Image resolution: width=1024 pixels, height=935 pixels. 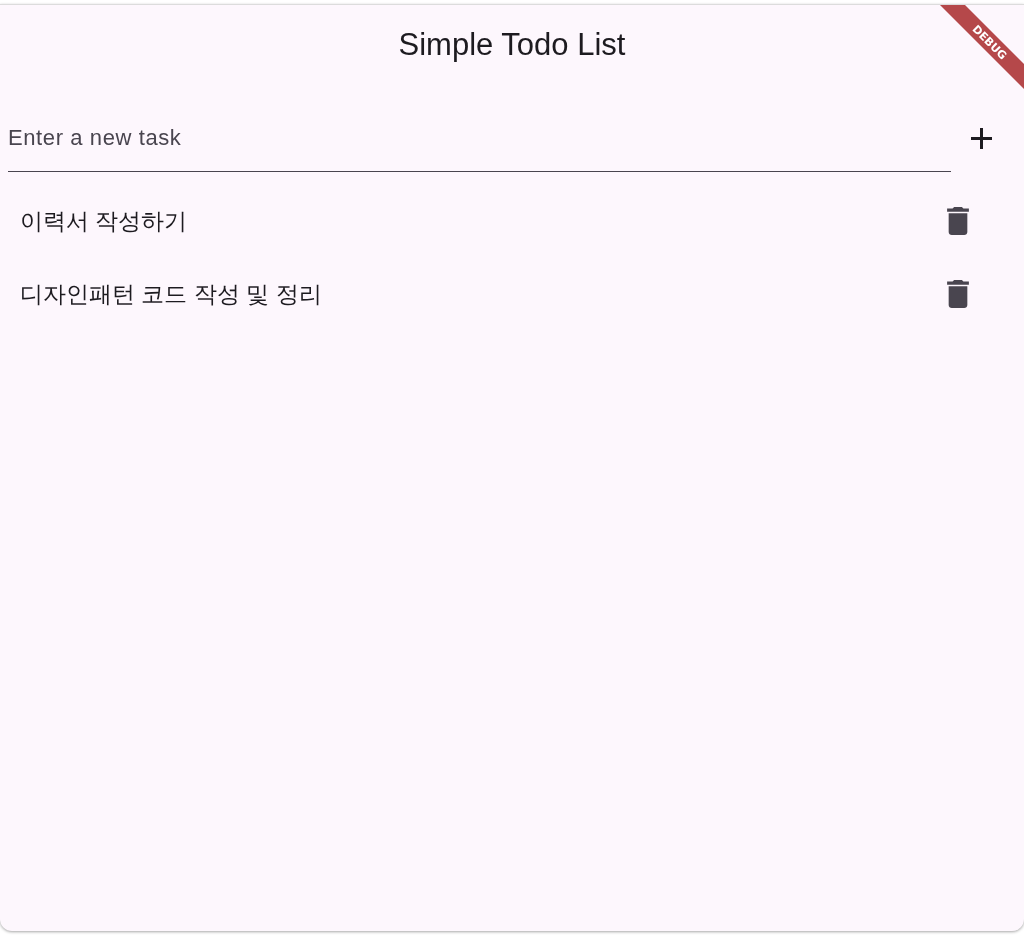 I want to click on plus-icon, so click(x=981, y=138).